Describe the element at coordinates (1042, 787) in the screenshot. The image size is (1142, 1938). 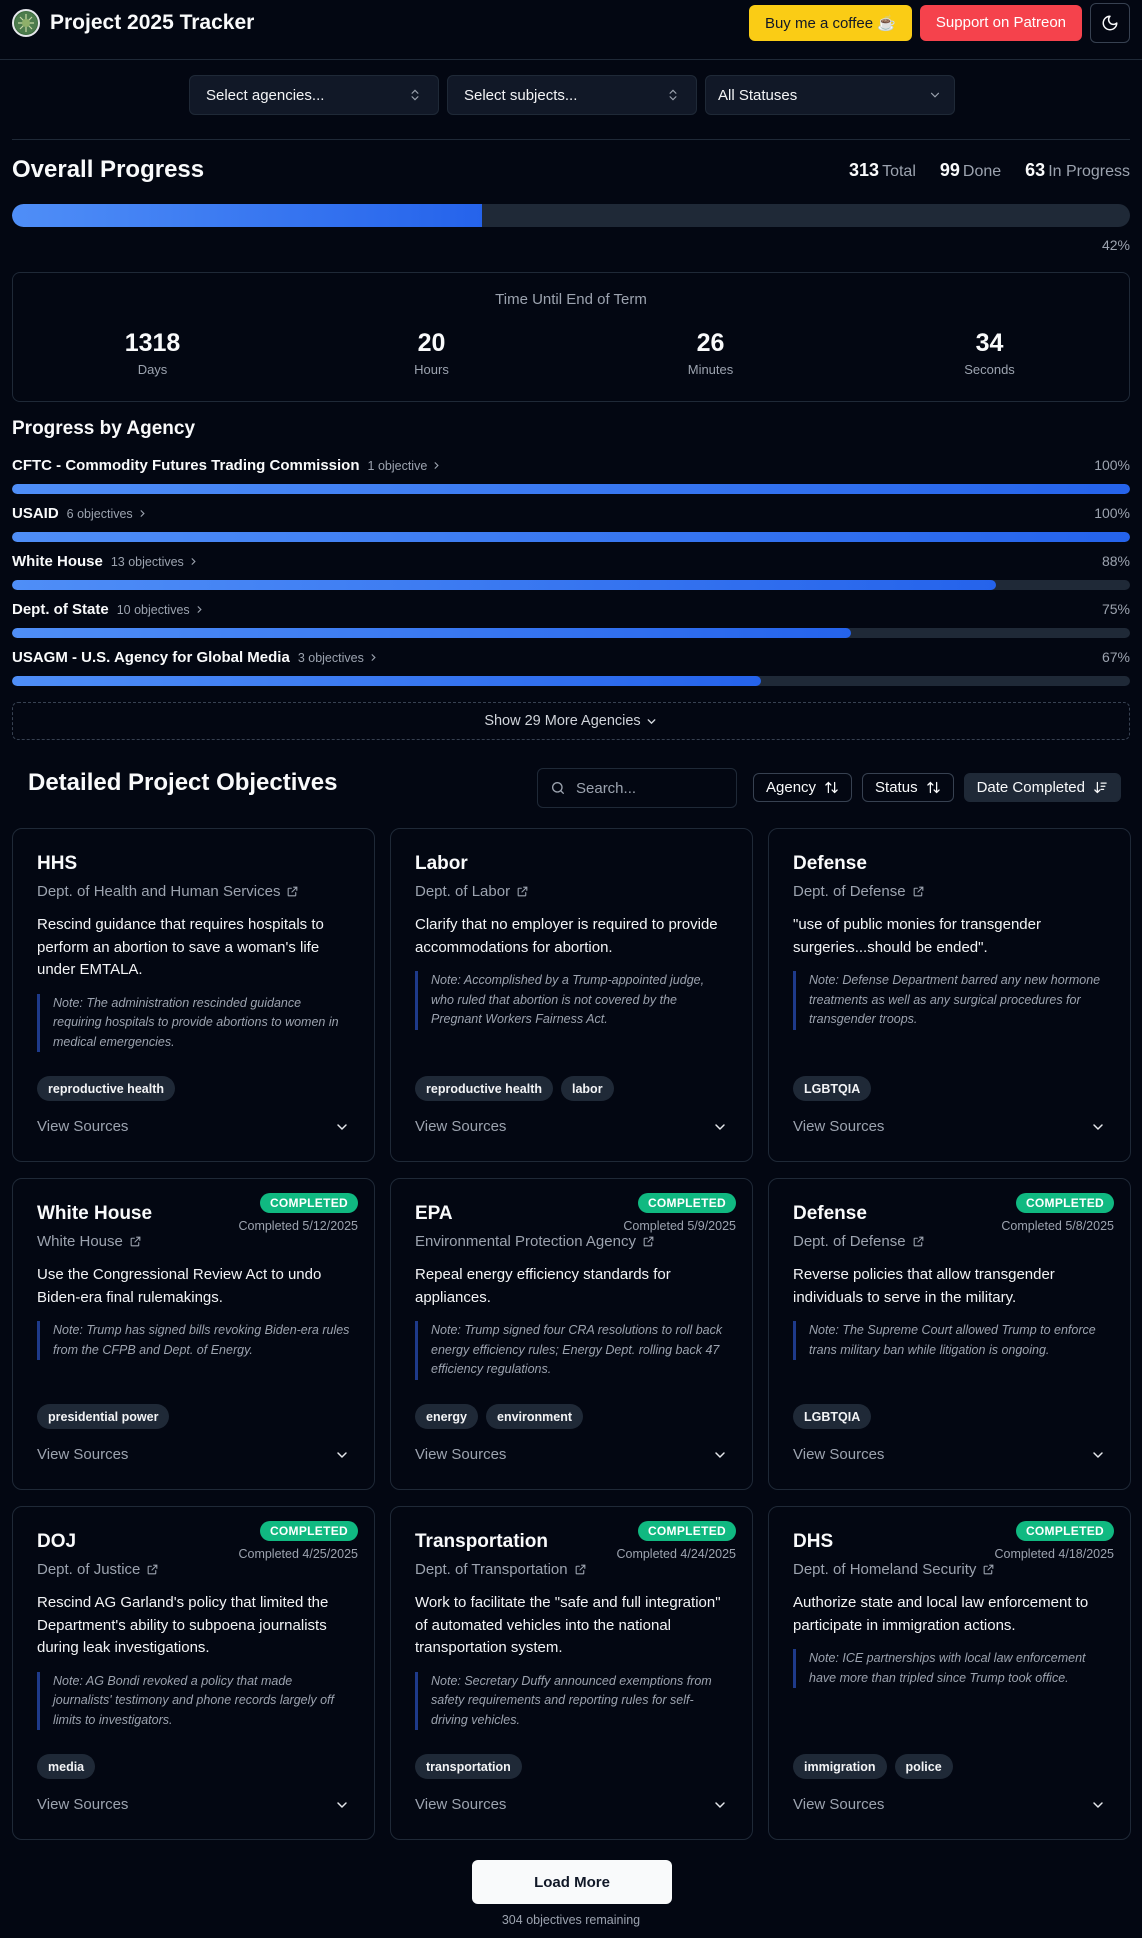
I see `sort-date-button: Date Completed` at that location.